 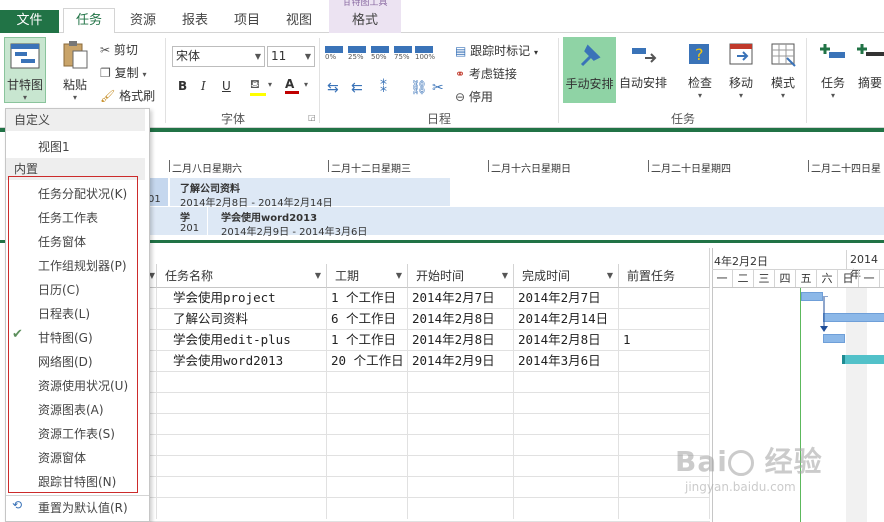 What do you see at coordinates (279, 56) in the screenshot?
I see `font-size-value: 11` at bounding box center [279, 56].